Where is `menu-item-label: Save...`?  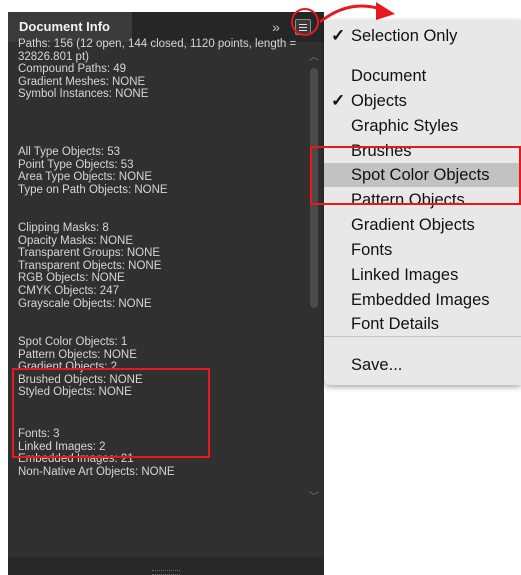
menu-item-label: Save... is located at coordinates (377, 365).